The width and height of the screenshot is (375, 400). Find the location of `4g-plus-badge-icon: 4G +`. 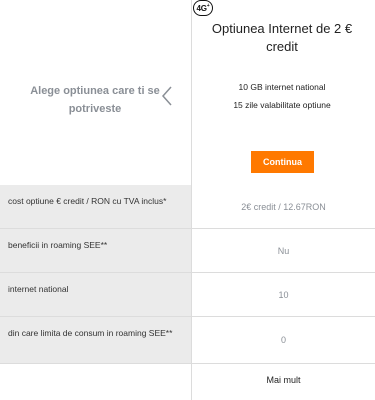

4g-plus-badge-icon: 4G + is located at coordinates (203, 8).